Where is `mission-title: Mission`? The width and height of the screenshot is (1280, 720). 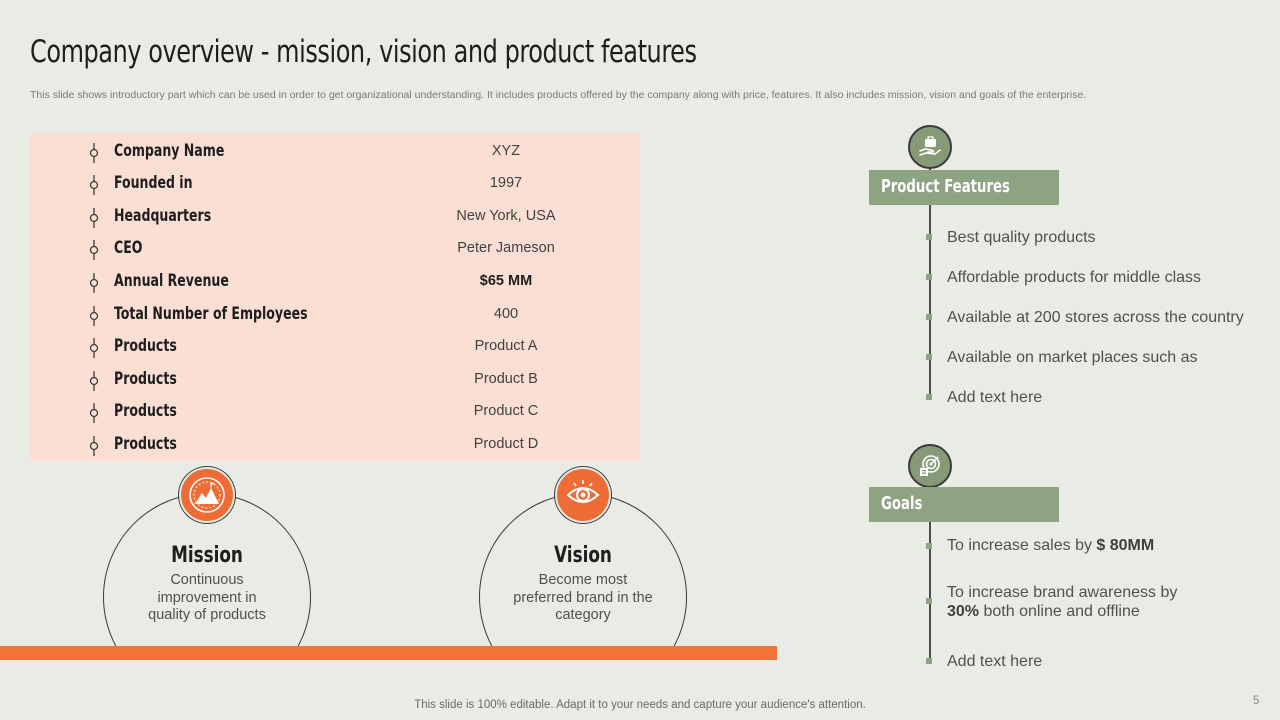 mission-title: Mission is located at coordinates (207, 555).